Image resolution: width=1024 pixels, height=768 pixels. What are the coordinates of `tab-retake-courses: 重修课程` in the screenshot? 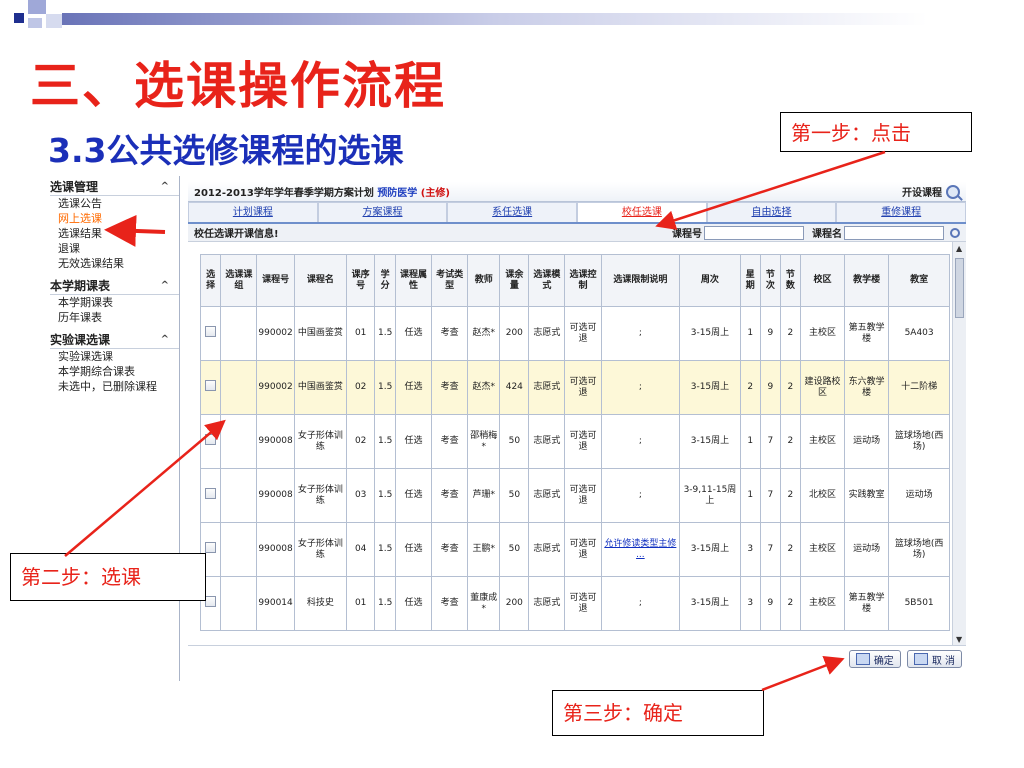 It's located at (901, 212).